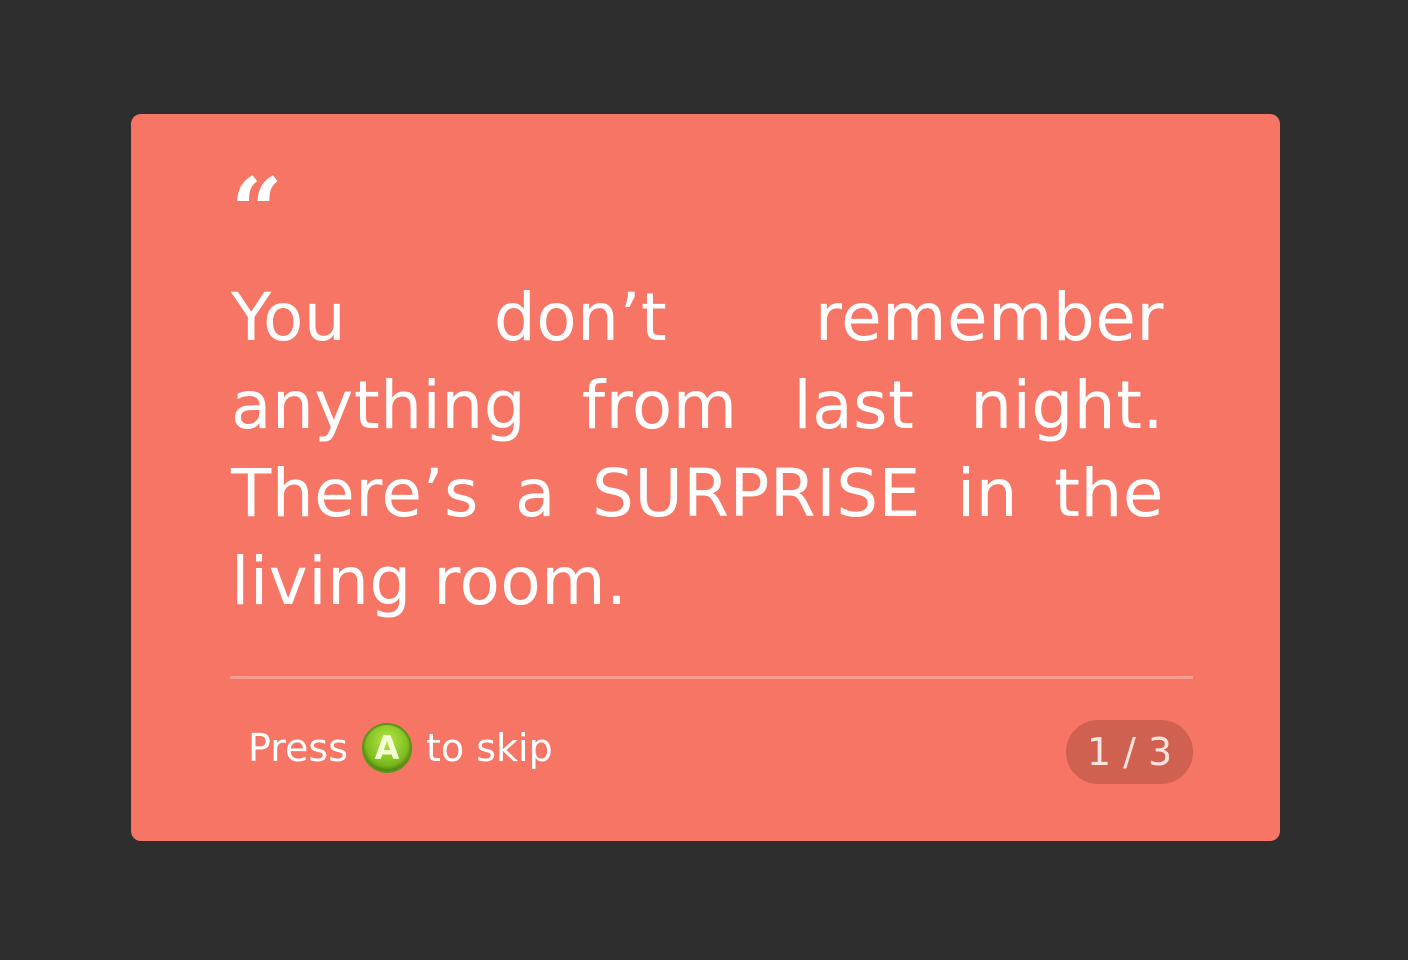 This screenshot has height=960, width=1408. I want to click on press-label: Press, so click(298, 748).